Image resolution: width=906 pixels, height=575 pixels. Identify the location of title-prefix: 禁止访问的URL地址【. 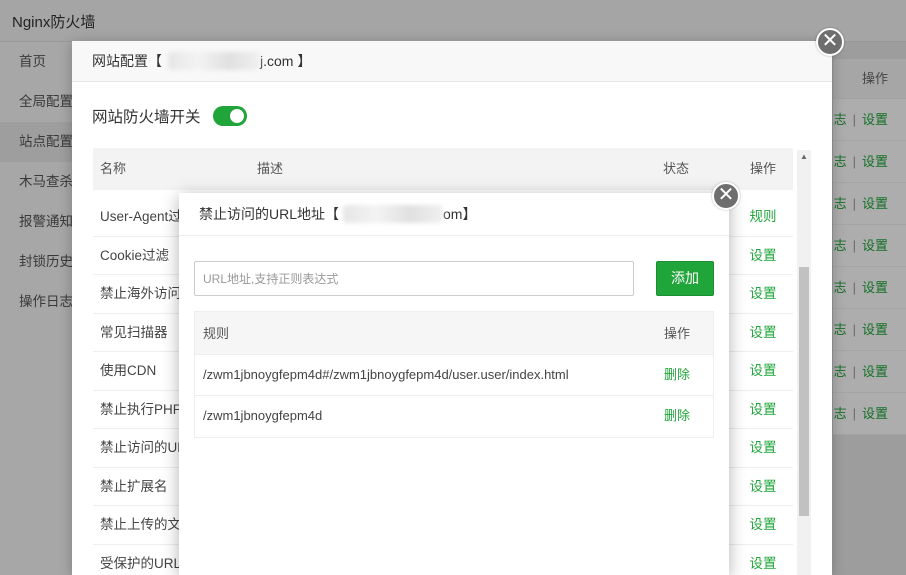
(269, 214).